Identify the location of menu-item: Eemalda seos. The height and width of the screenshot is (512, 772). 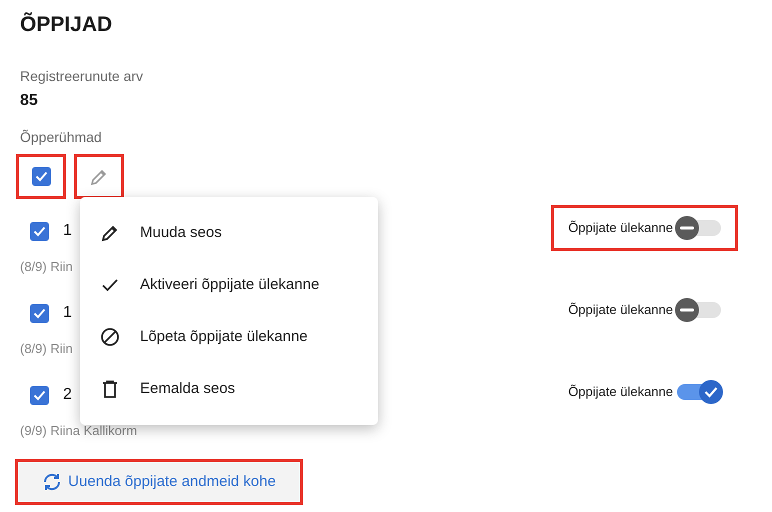
(229, 389).